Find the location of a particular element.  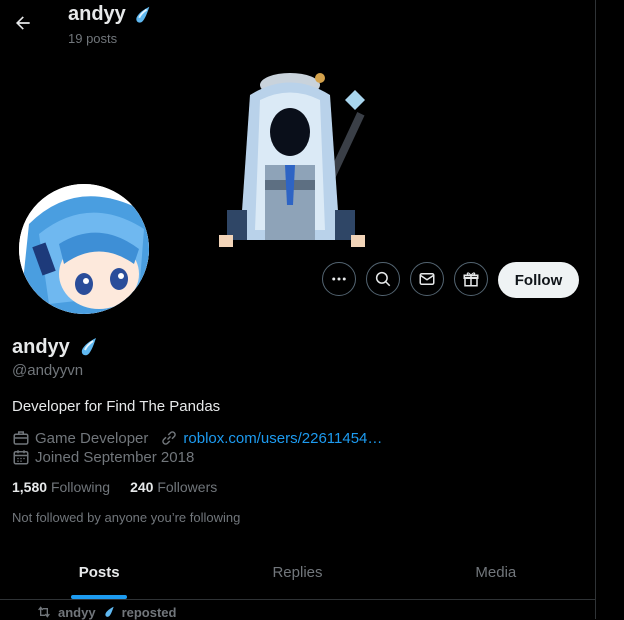

search-profile-button is located at coordinates (383, 279).